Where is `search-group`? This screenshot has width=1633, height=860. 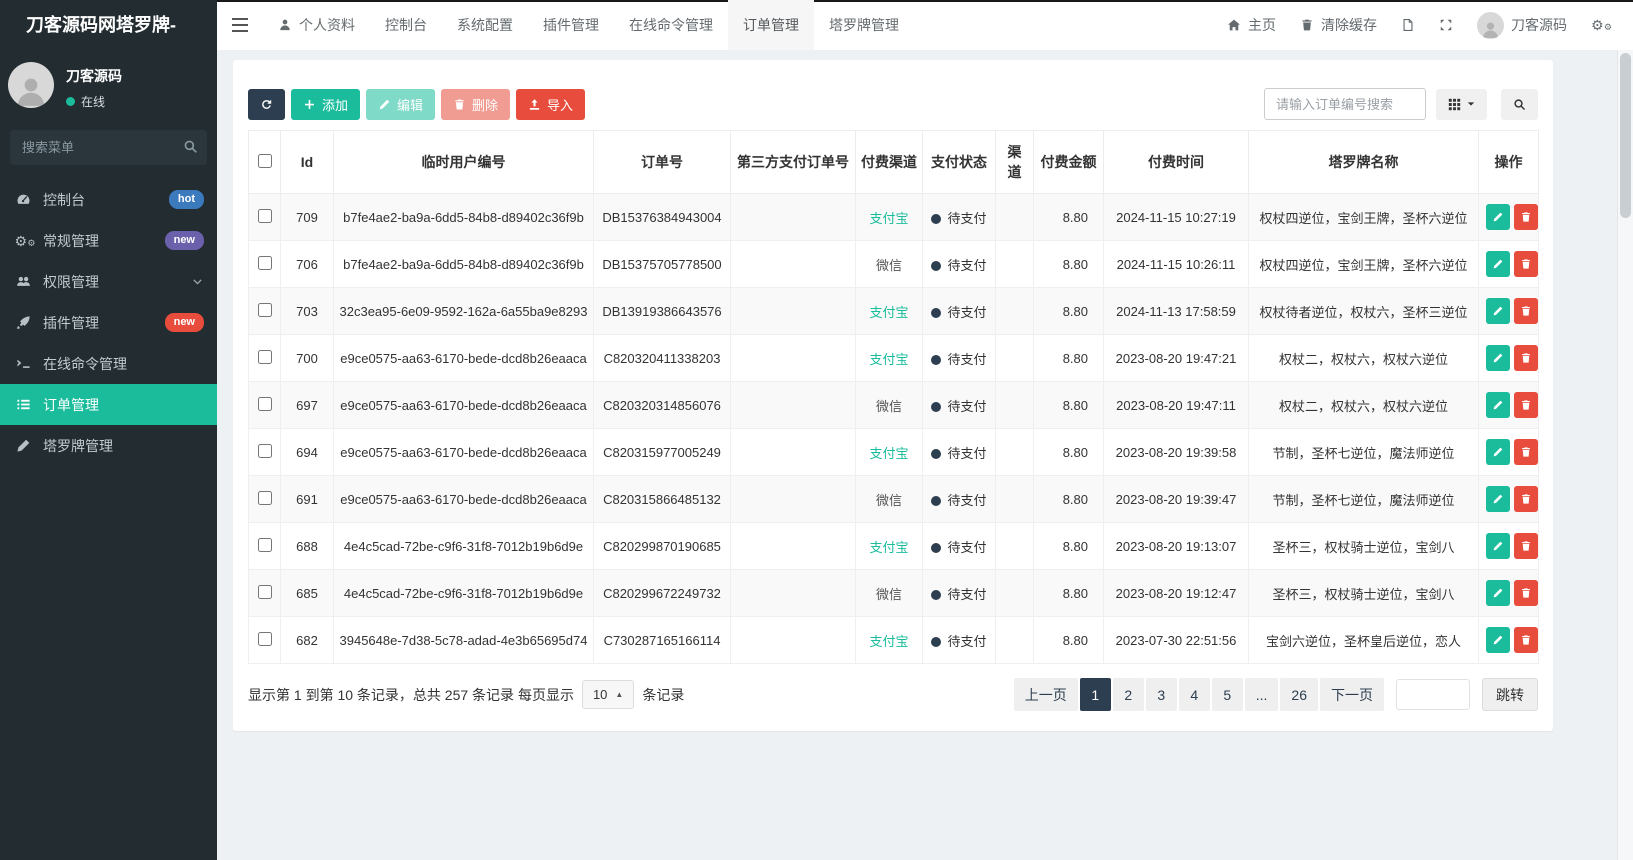 search-group is located at coordinates (1401, 104).